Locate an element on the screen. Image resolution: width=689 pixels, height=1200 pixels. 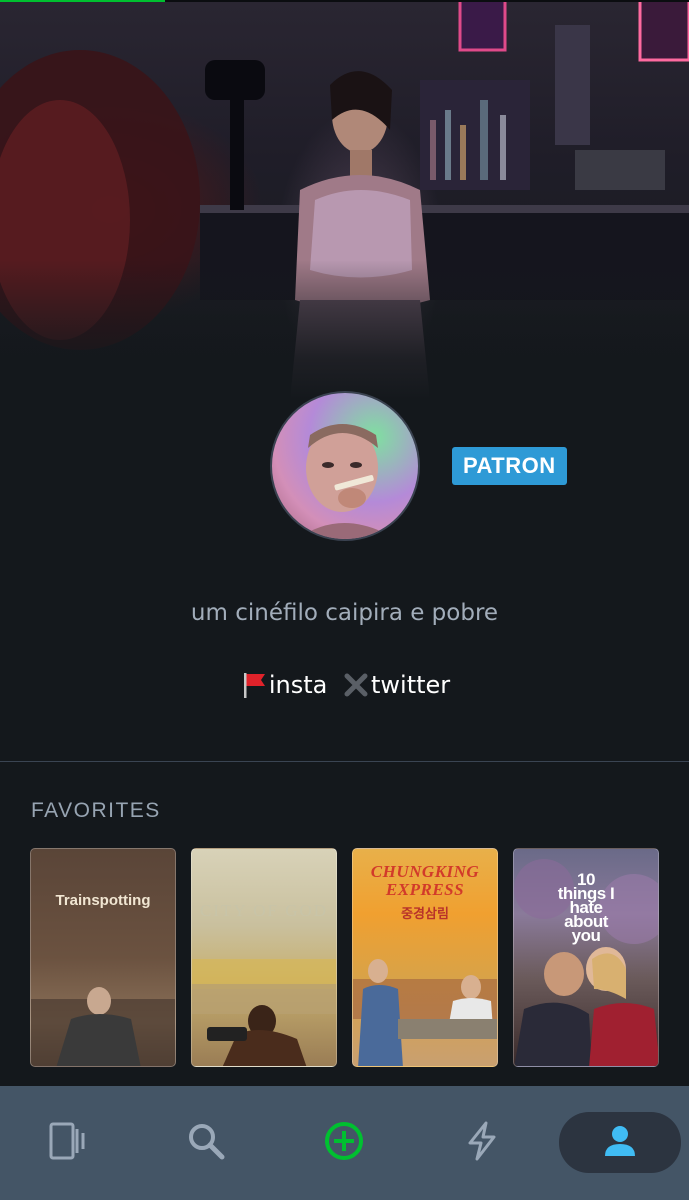
poster-title: CITY OF GOD is located at coordinates (264, 910).